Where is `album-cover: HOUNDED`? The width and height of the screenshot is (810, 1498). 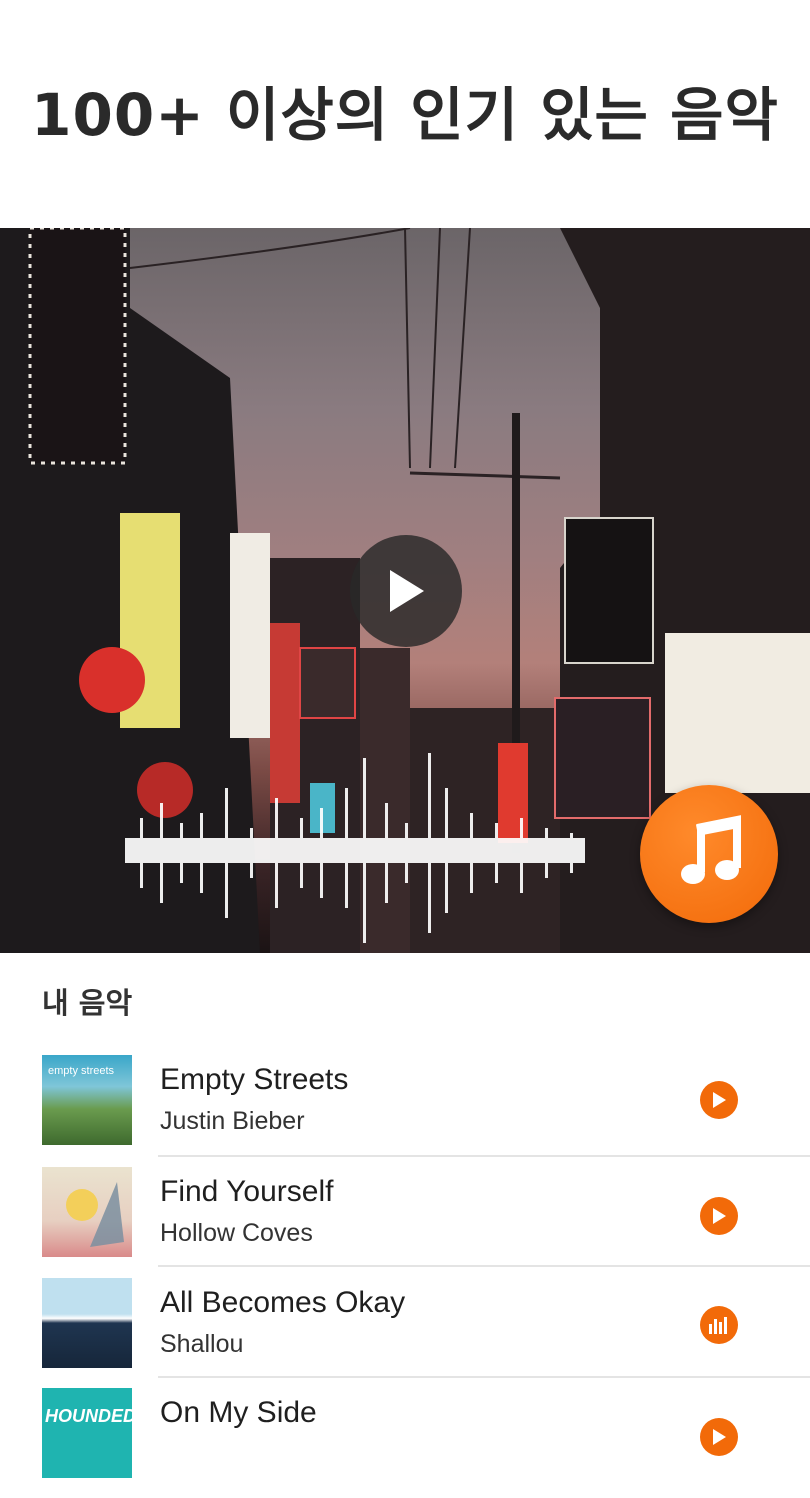
album-cover: HOUNDED is located at coordinates (87, 1433).